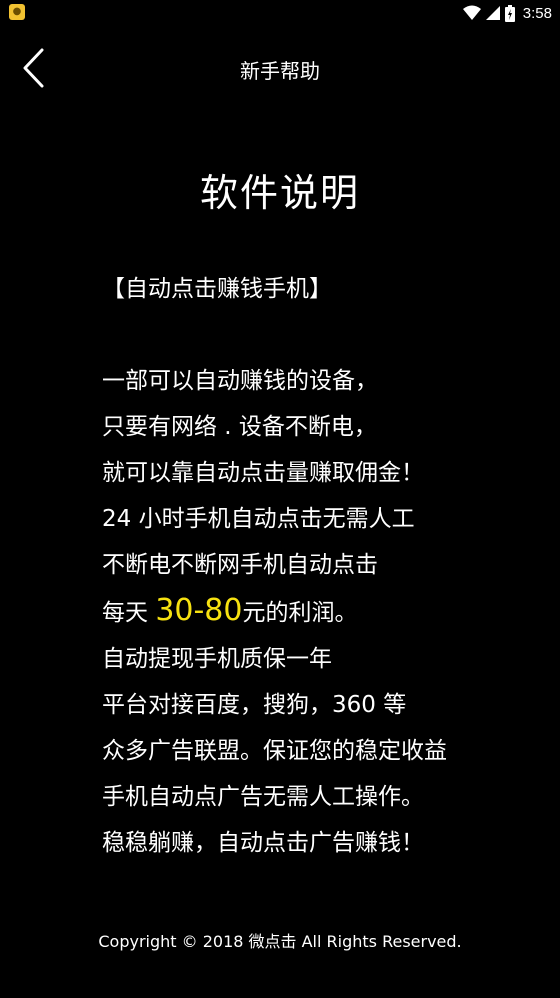 The height and width of the screenshot is (998, 560). What do you see at coordinates (263, 797) in the screenshot?
I see `content-line: 手机自动点广告无需人工操作。` at bounding box center [263, 797].